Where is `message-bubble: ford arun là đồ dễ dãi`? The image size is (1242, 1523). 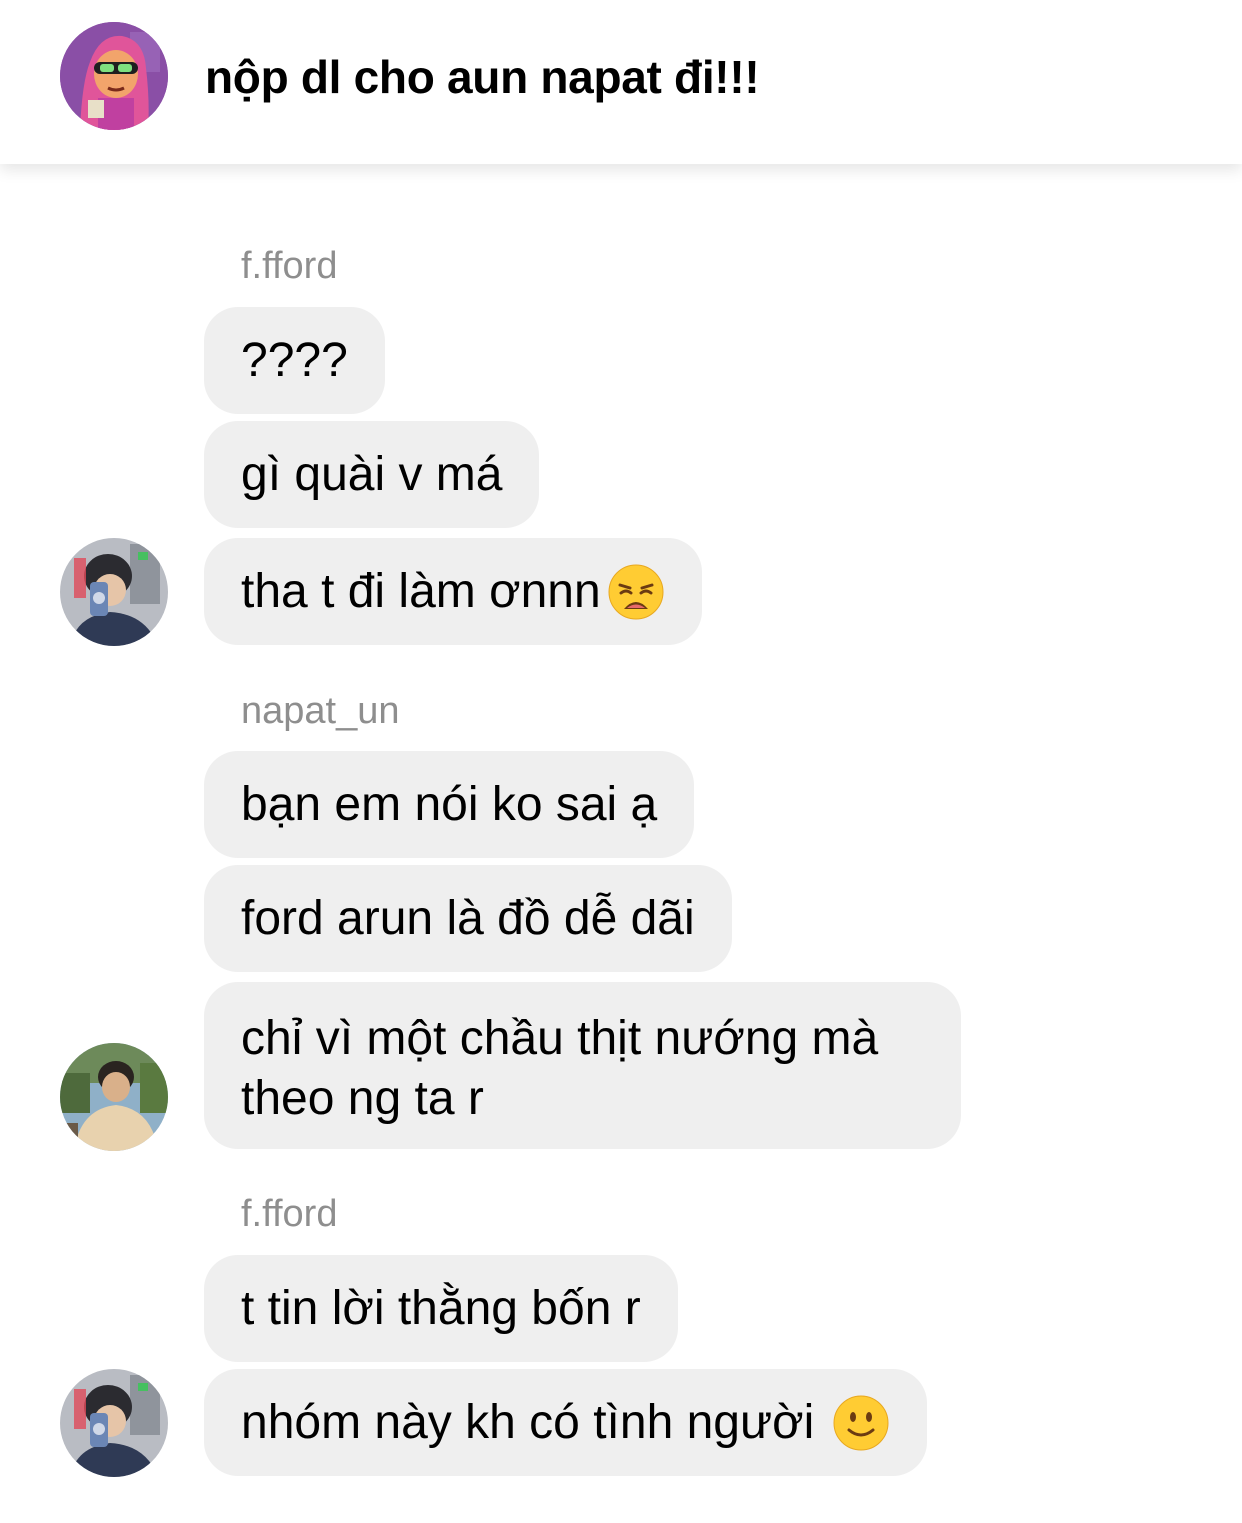
message-bubble: ford arun là đồ dễ dãi is located at coordinates (468, 918).